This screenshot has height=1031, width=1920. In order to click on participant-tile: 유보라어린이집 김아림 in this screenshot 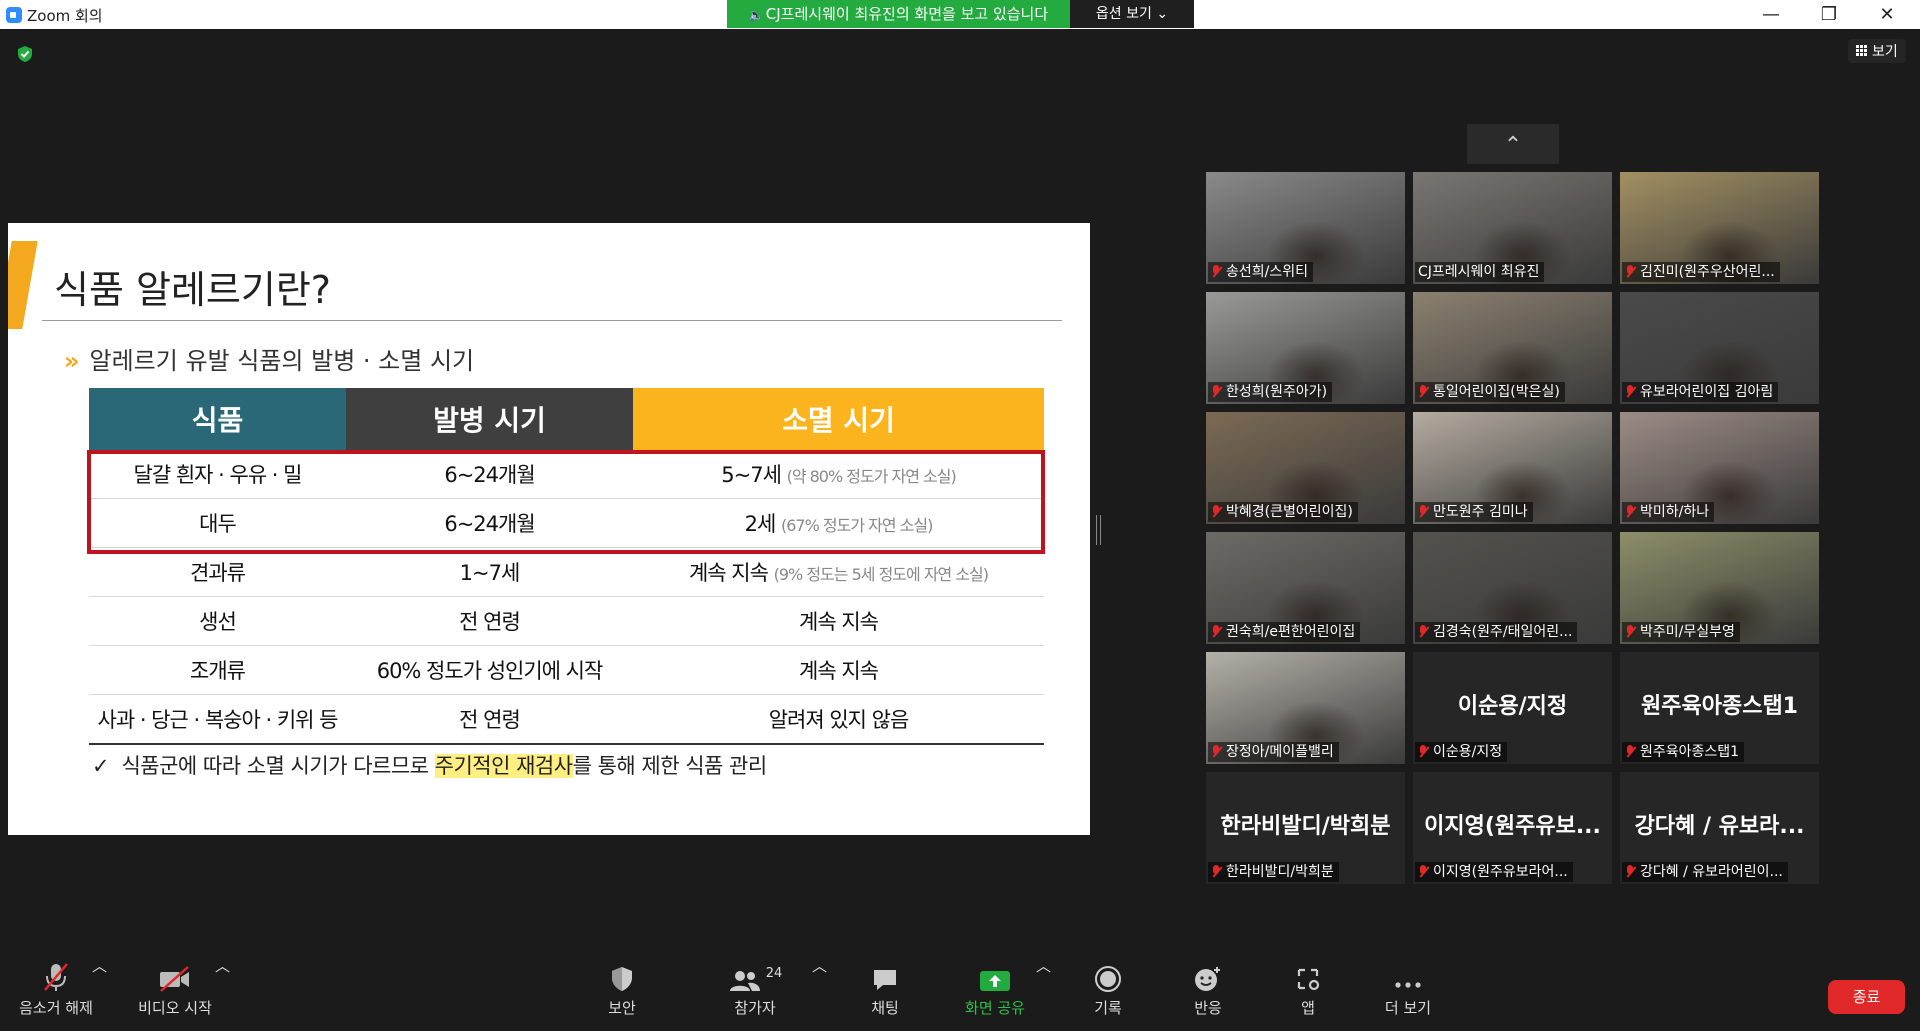, I will do `click(1719, 348)`.